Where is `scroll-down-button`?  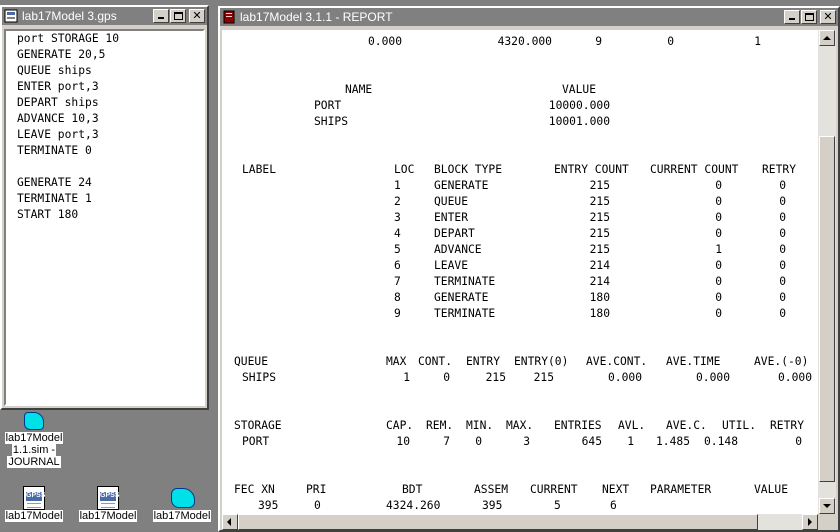 scroll-down-button is located at coordinates (827, 506).